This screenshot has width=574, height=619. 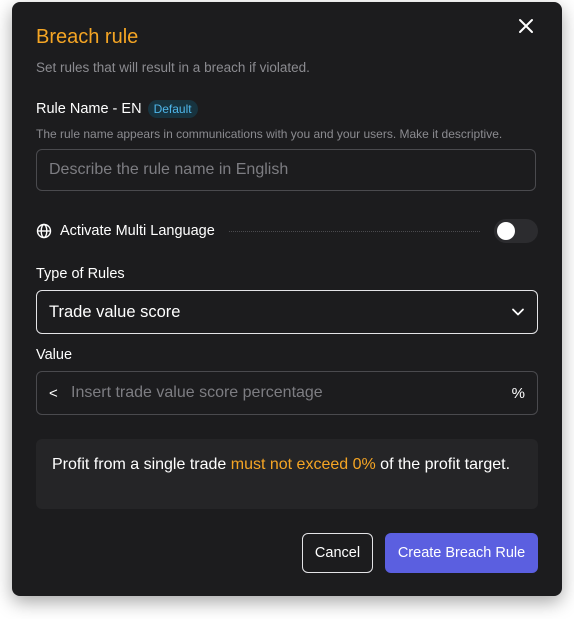 I want to click on rule-type-selected-value: Trade value score, so click(x=115, y=311).